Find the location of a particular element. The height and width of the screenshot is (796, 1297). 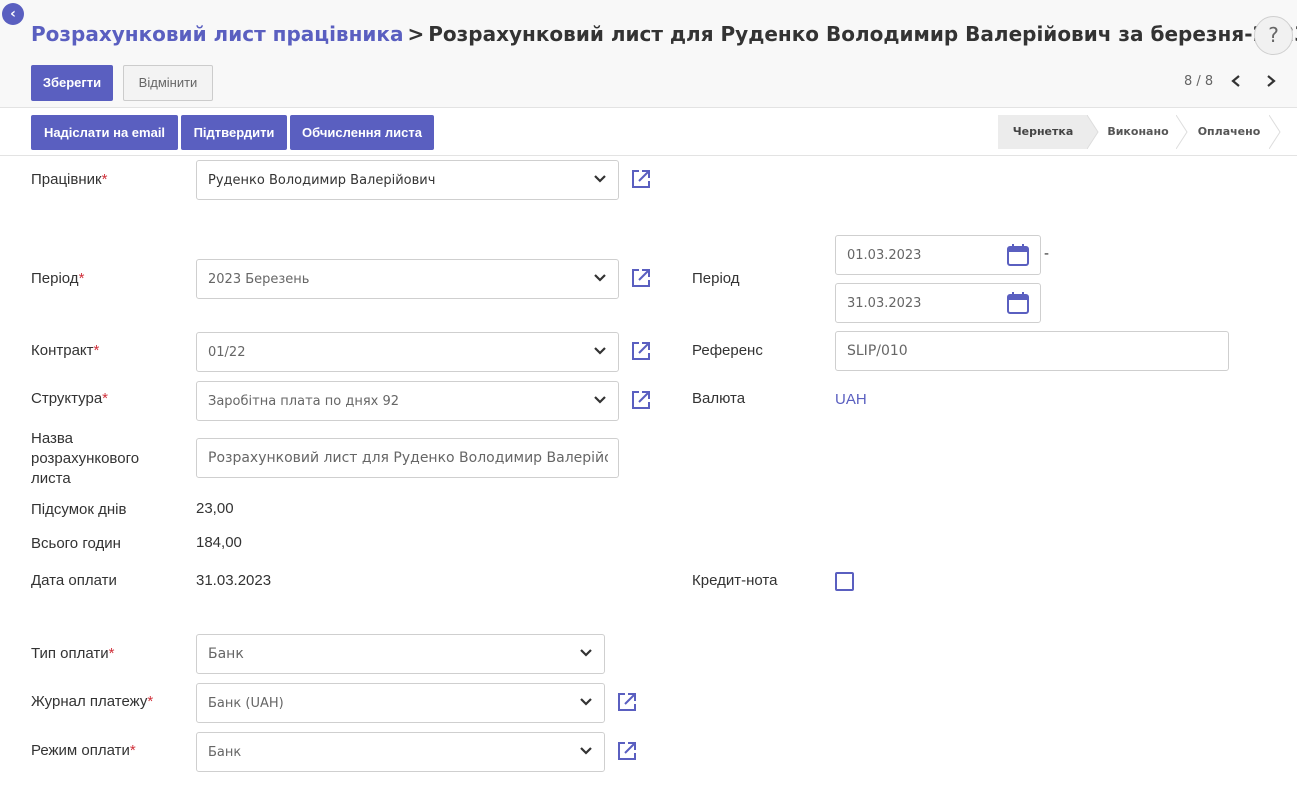

period-dates-label: Період is located at coordinates (716, 278).